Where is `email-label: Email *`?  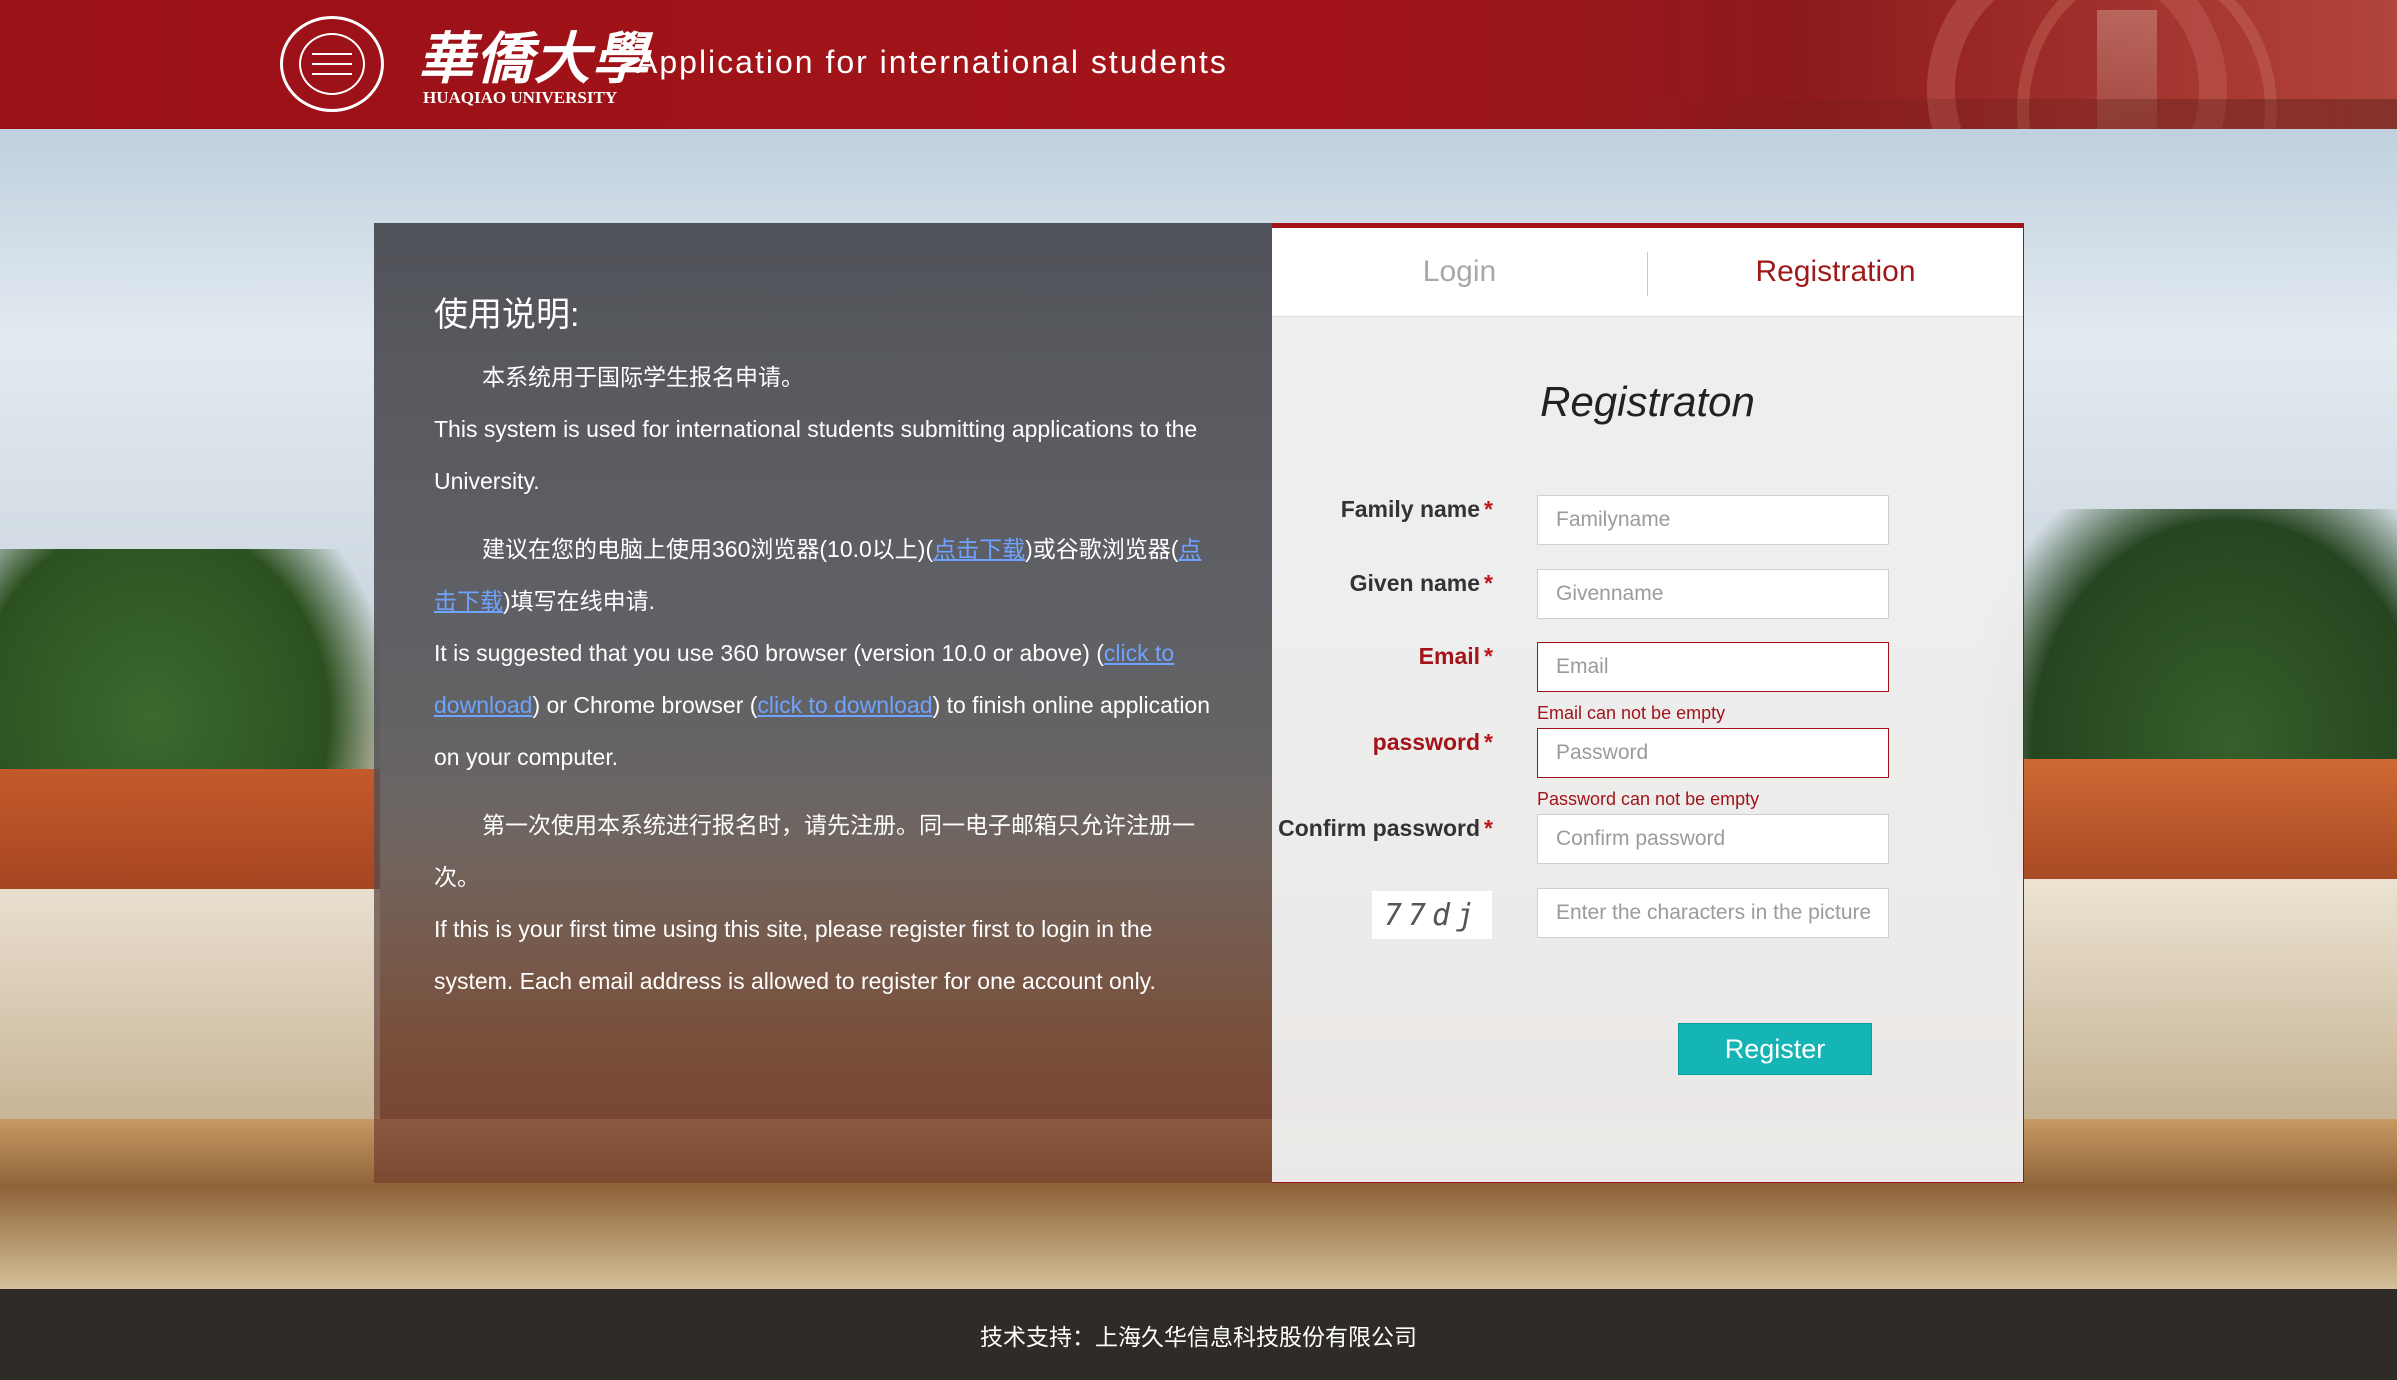
email-label: Email * is located at coordinates (1455, 656).